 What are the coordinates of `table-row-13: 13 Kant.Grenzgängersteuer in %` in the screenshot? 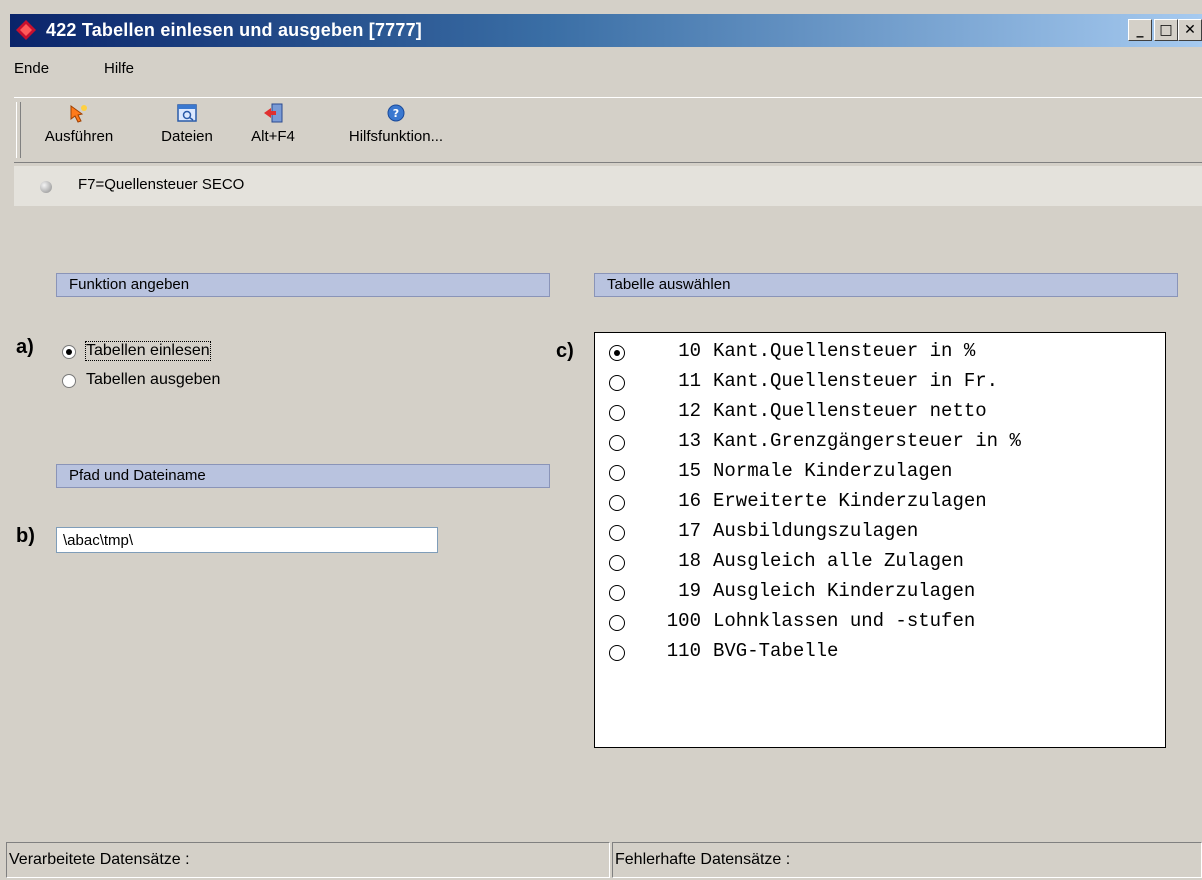 It's located at (880, 441).